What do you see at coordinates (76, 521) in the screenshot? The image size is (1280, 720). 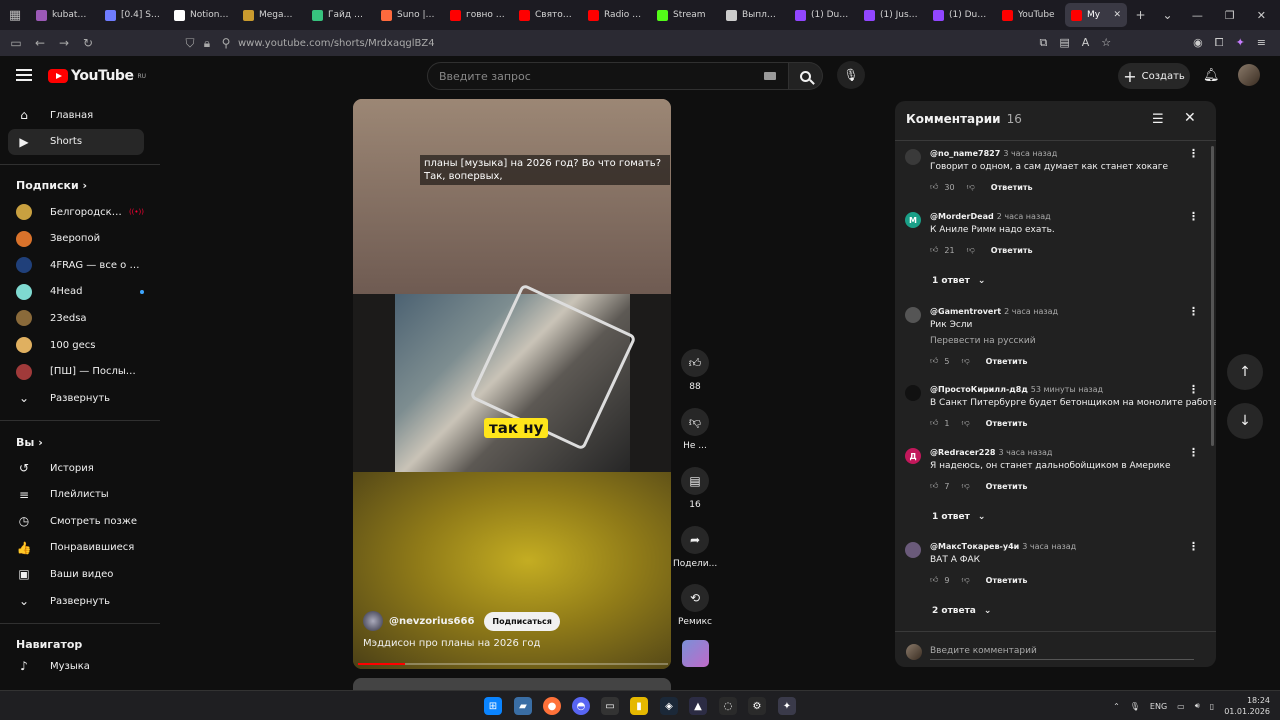 I see `sidebar-item-watch-later: ◷ Смотреть позже` at bounding box center [76, 521].